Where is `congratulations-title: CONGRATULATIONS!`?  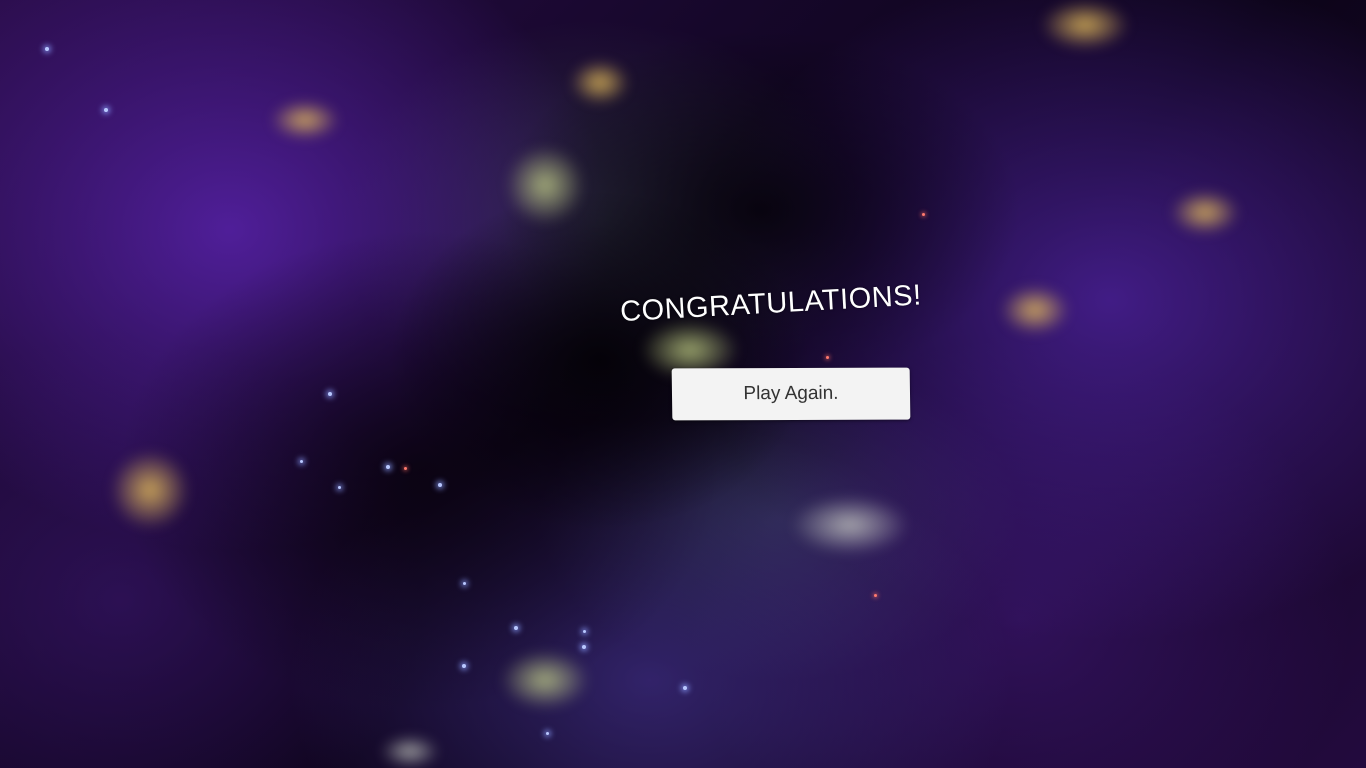 congratulations-title: CONGRATULATIONS! is located at coordinates (771, 304).